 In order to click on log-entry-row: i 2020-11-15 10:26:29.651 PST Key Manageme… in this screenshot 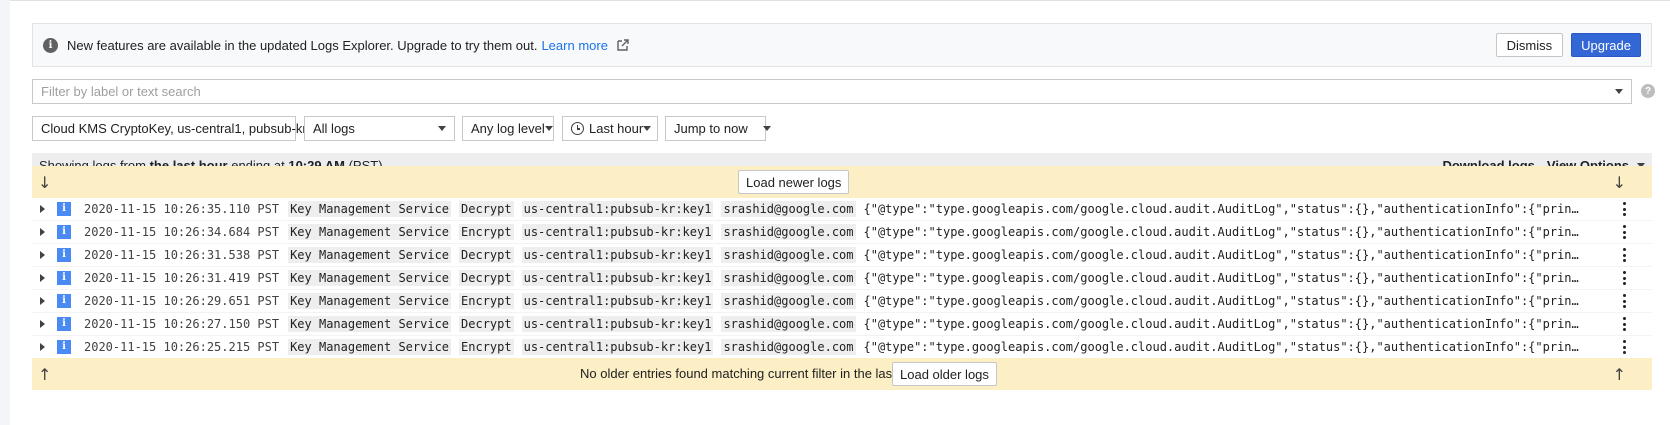, I will do `click(842, 301)`.